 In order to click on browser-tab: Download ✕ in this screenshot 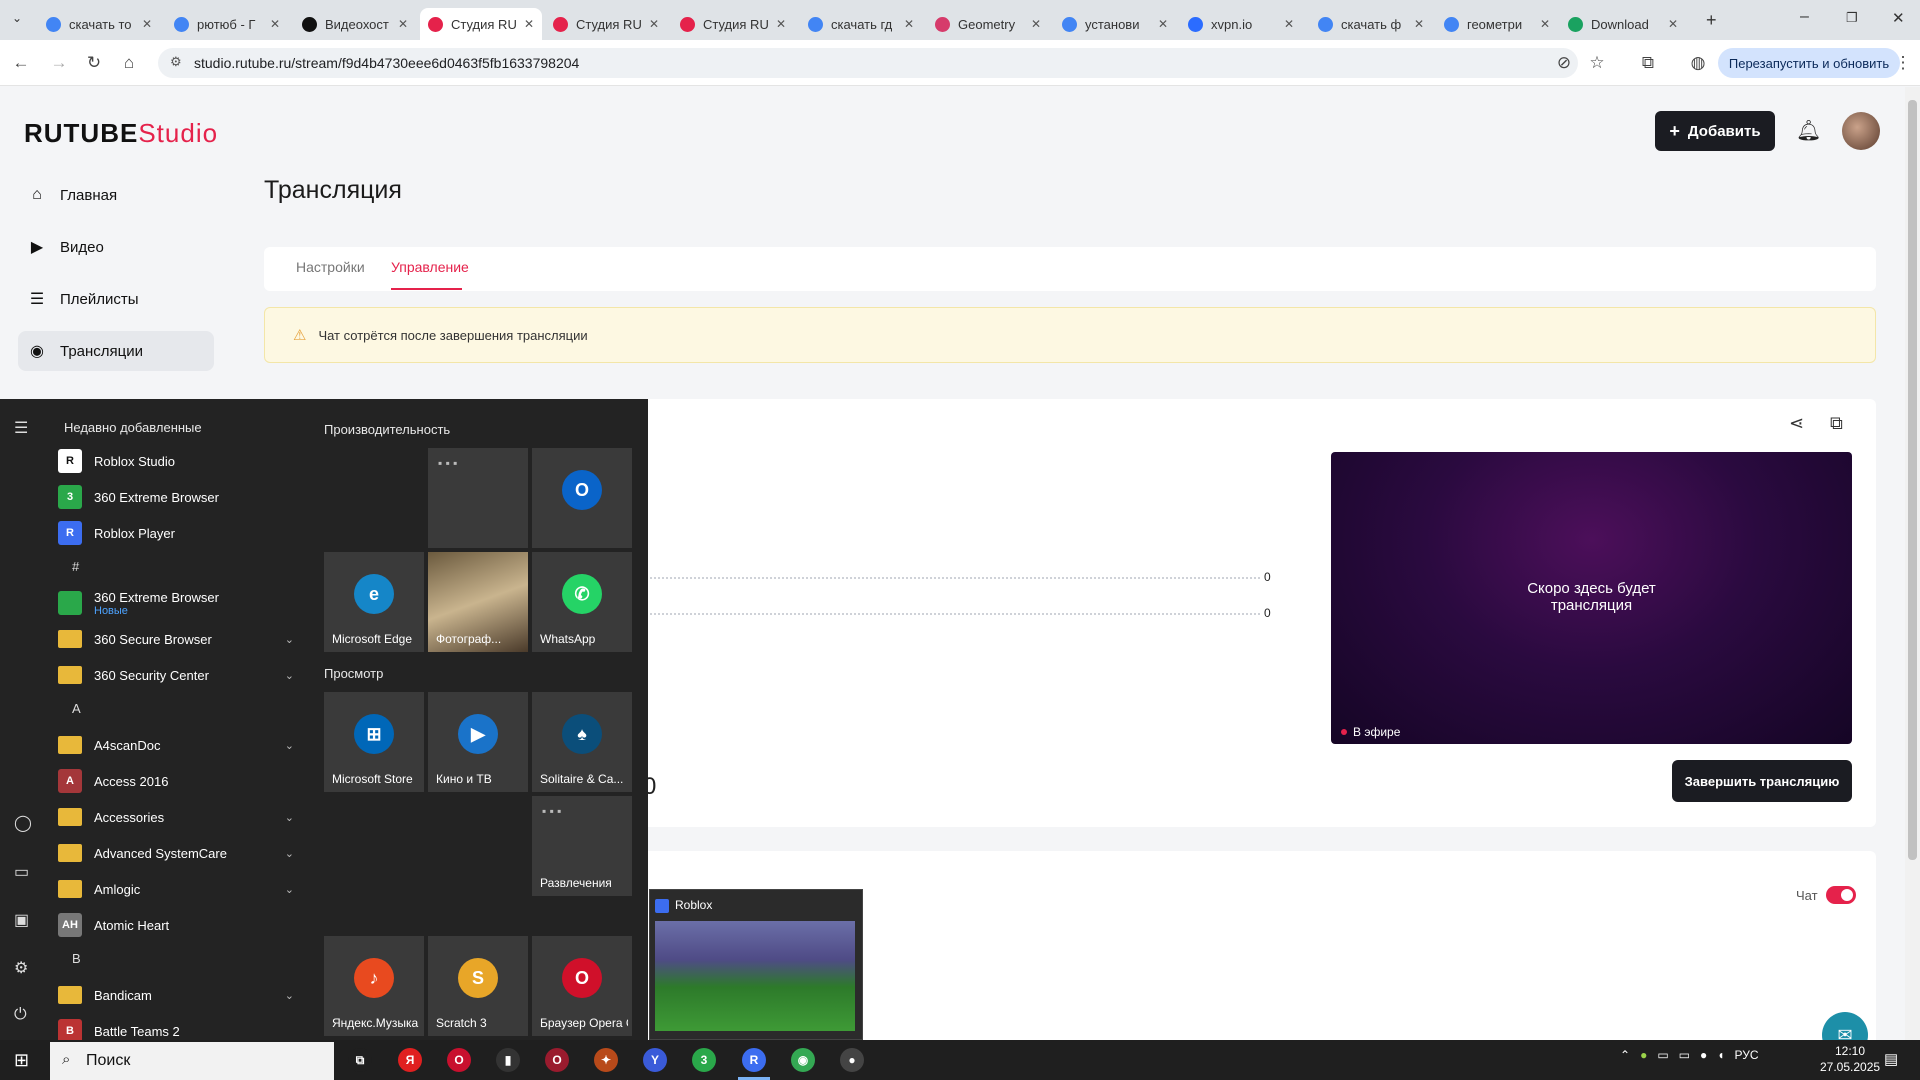, I will do `click(1623, 24)`.